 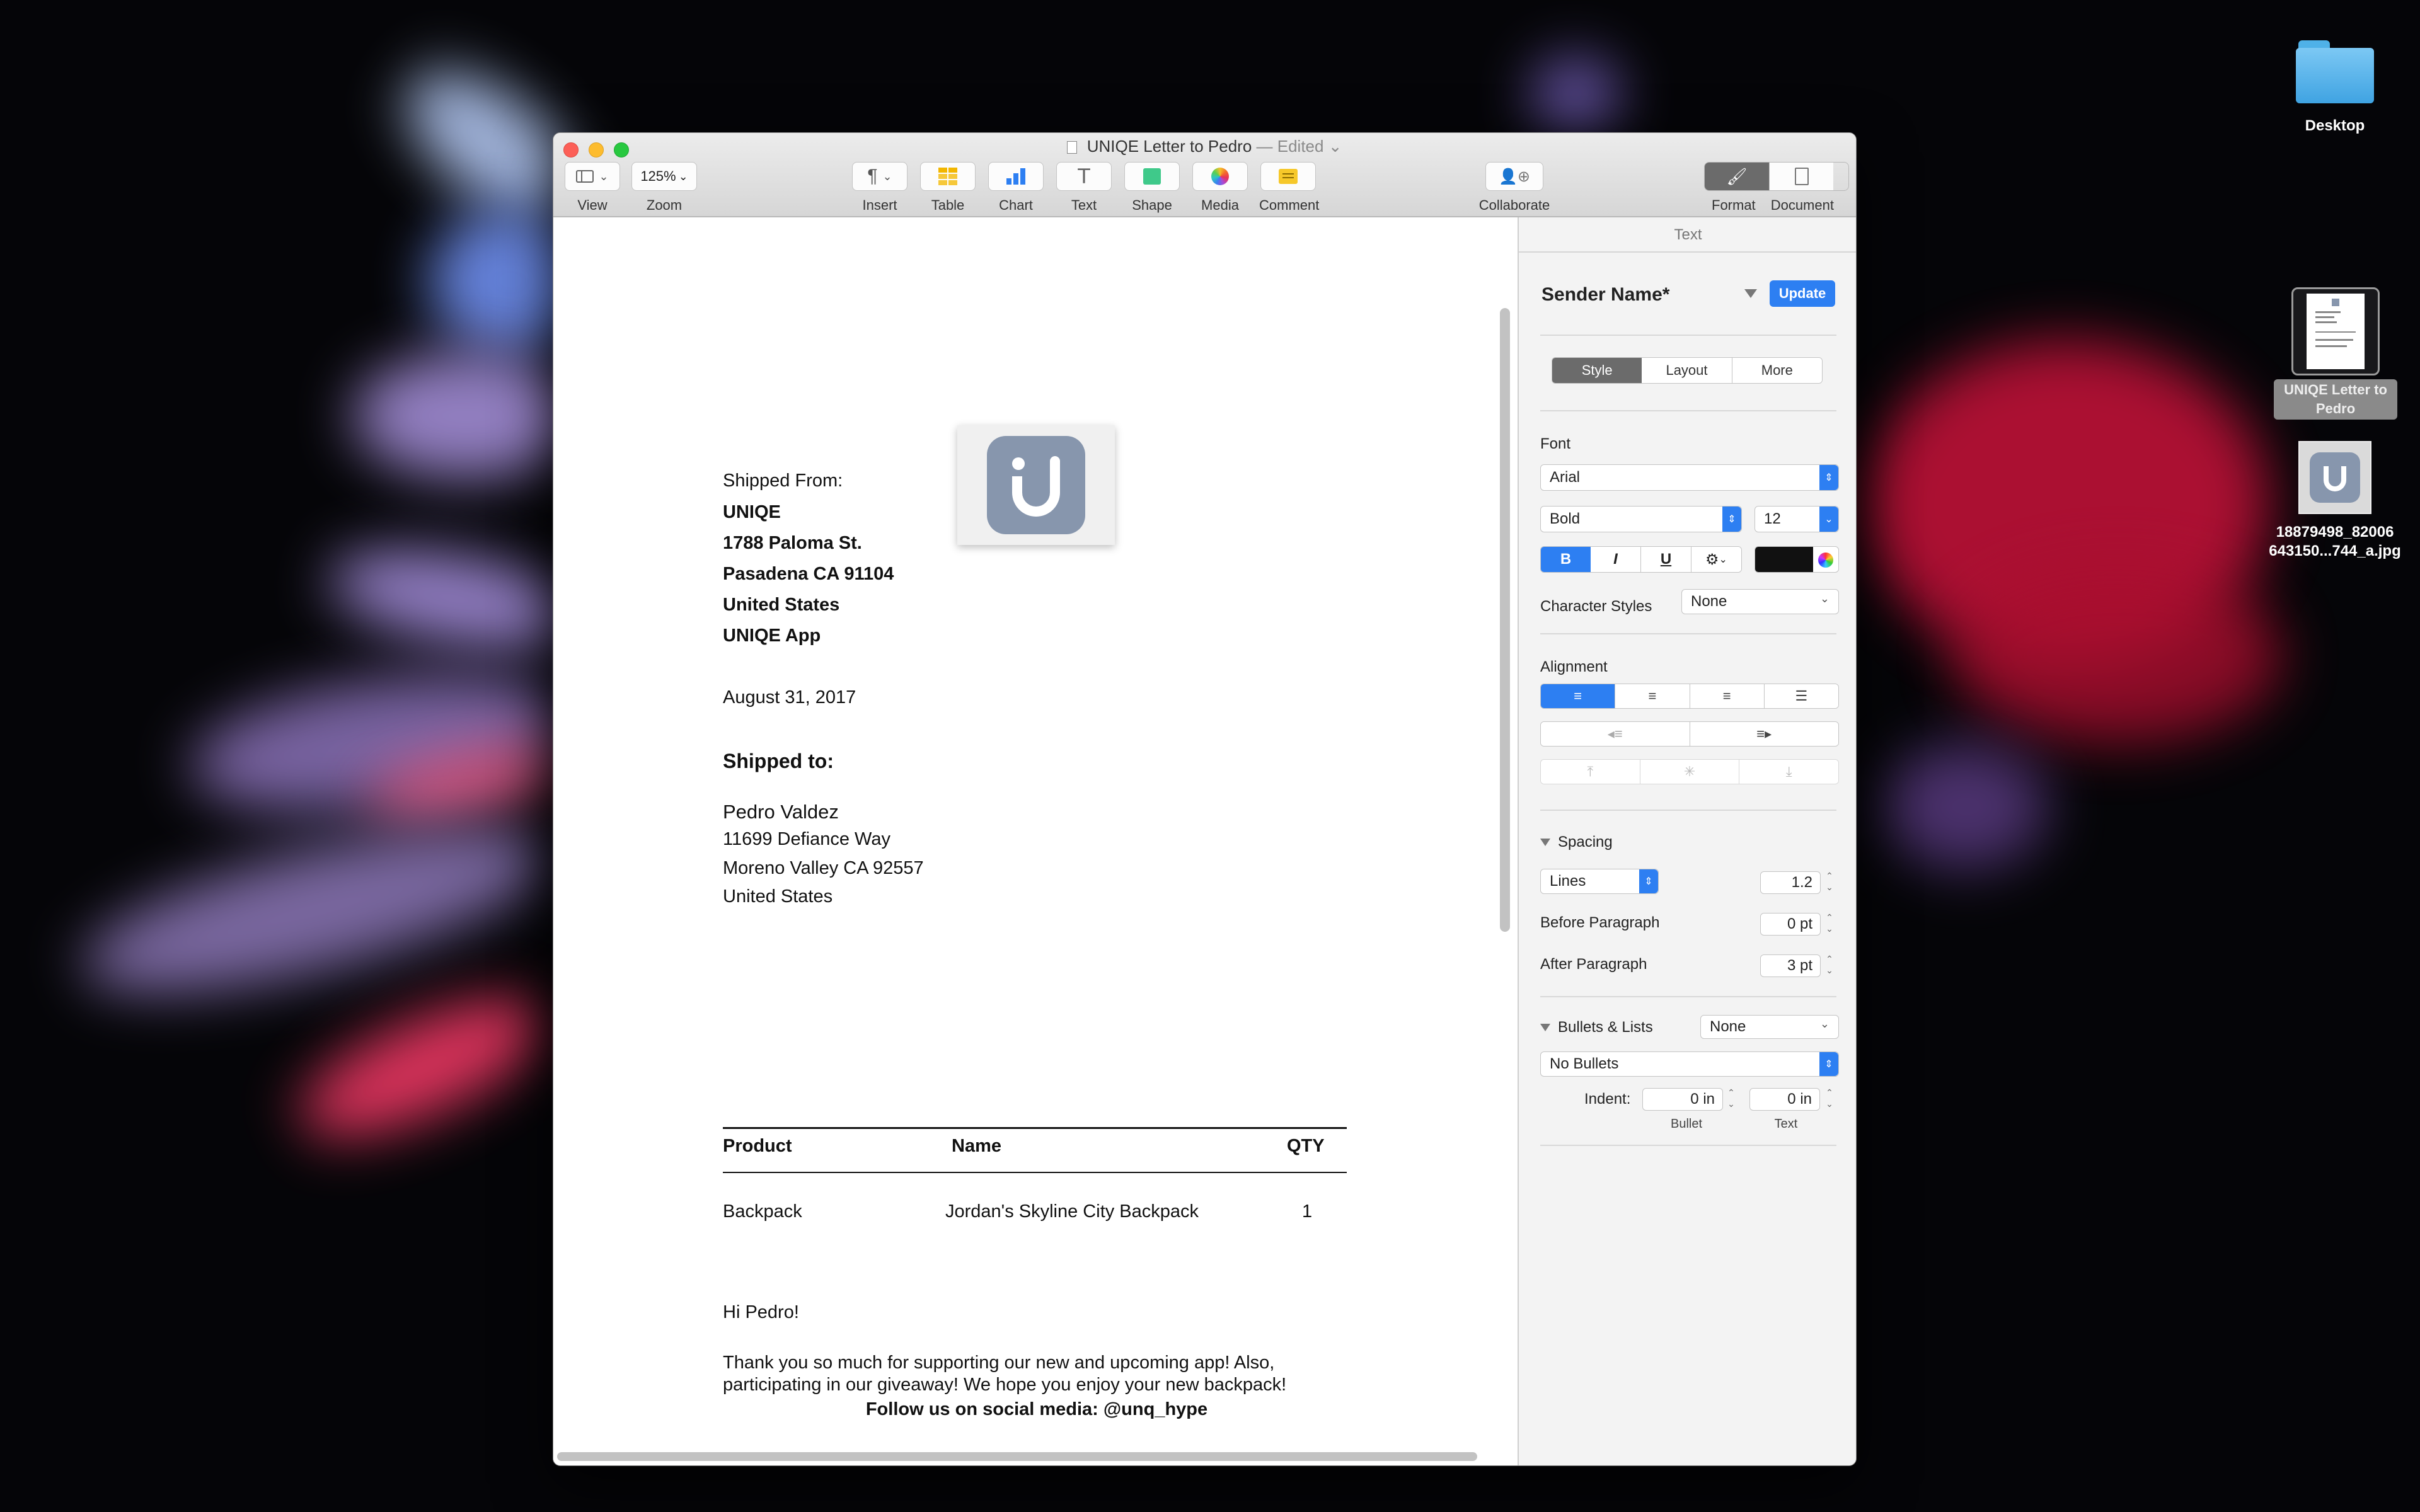 What do you see at coordinates (761, 1312) in the screenshot?
I see `greeting: Hi Pedro!` at bounding box center [761, 1312].